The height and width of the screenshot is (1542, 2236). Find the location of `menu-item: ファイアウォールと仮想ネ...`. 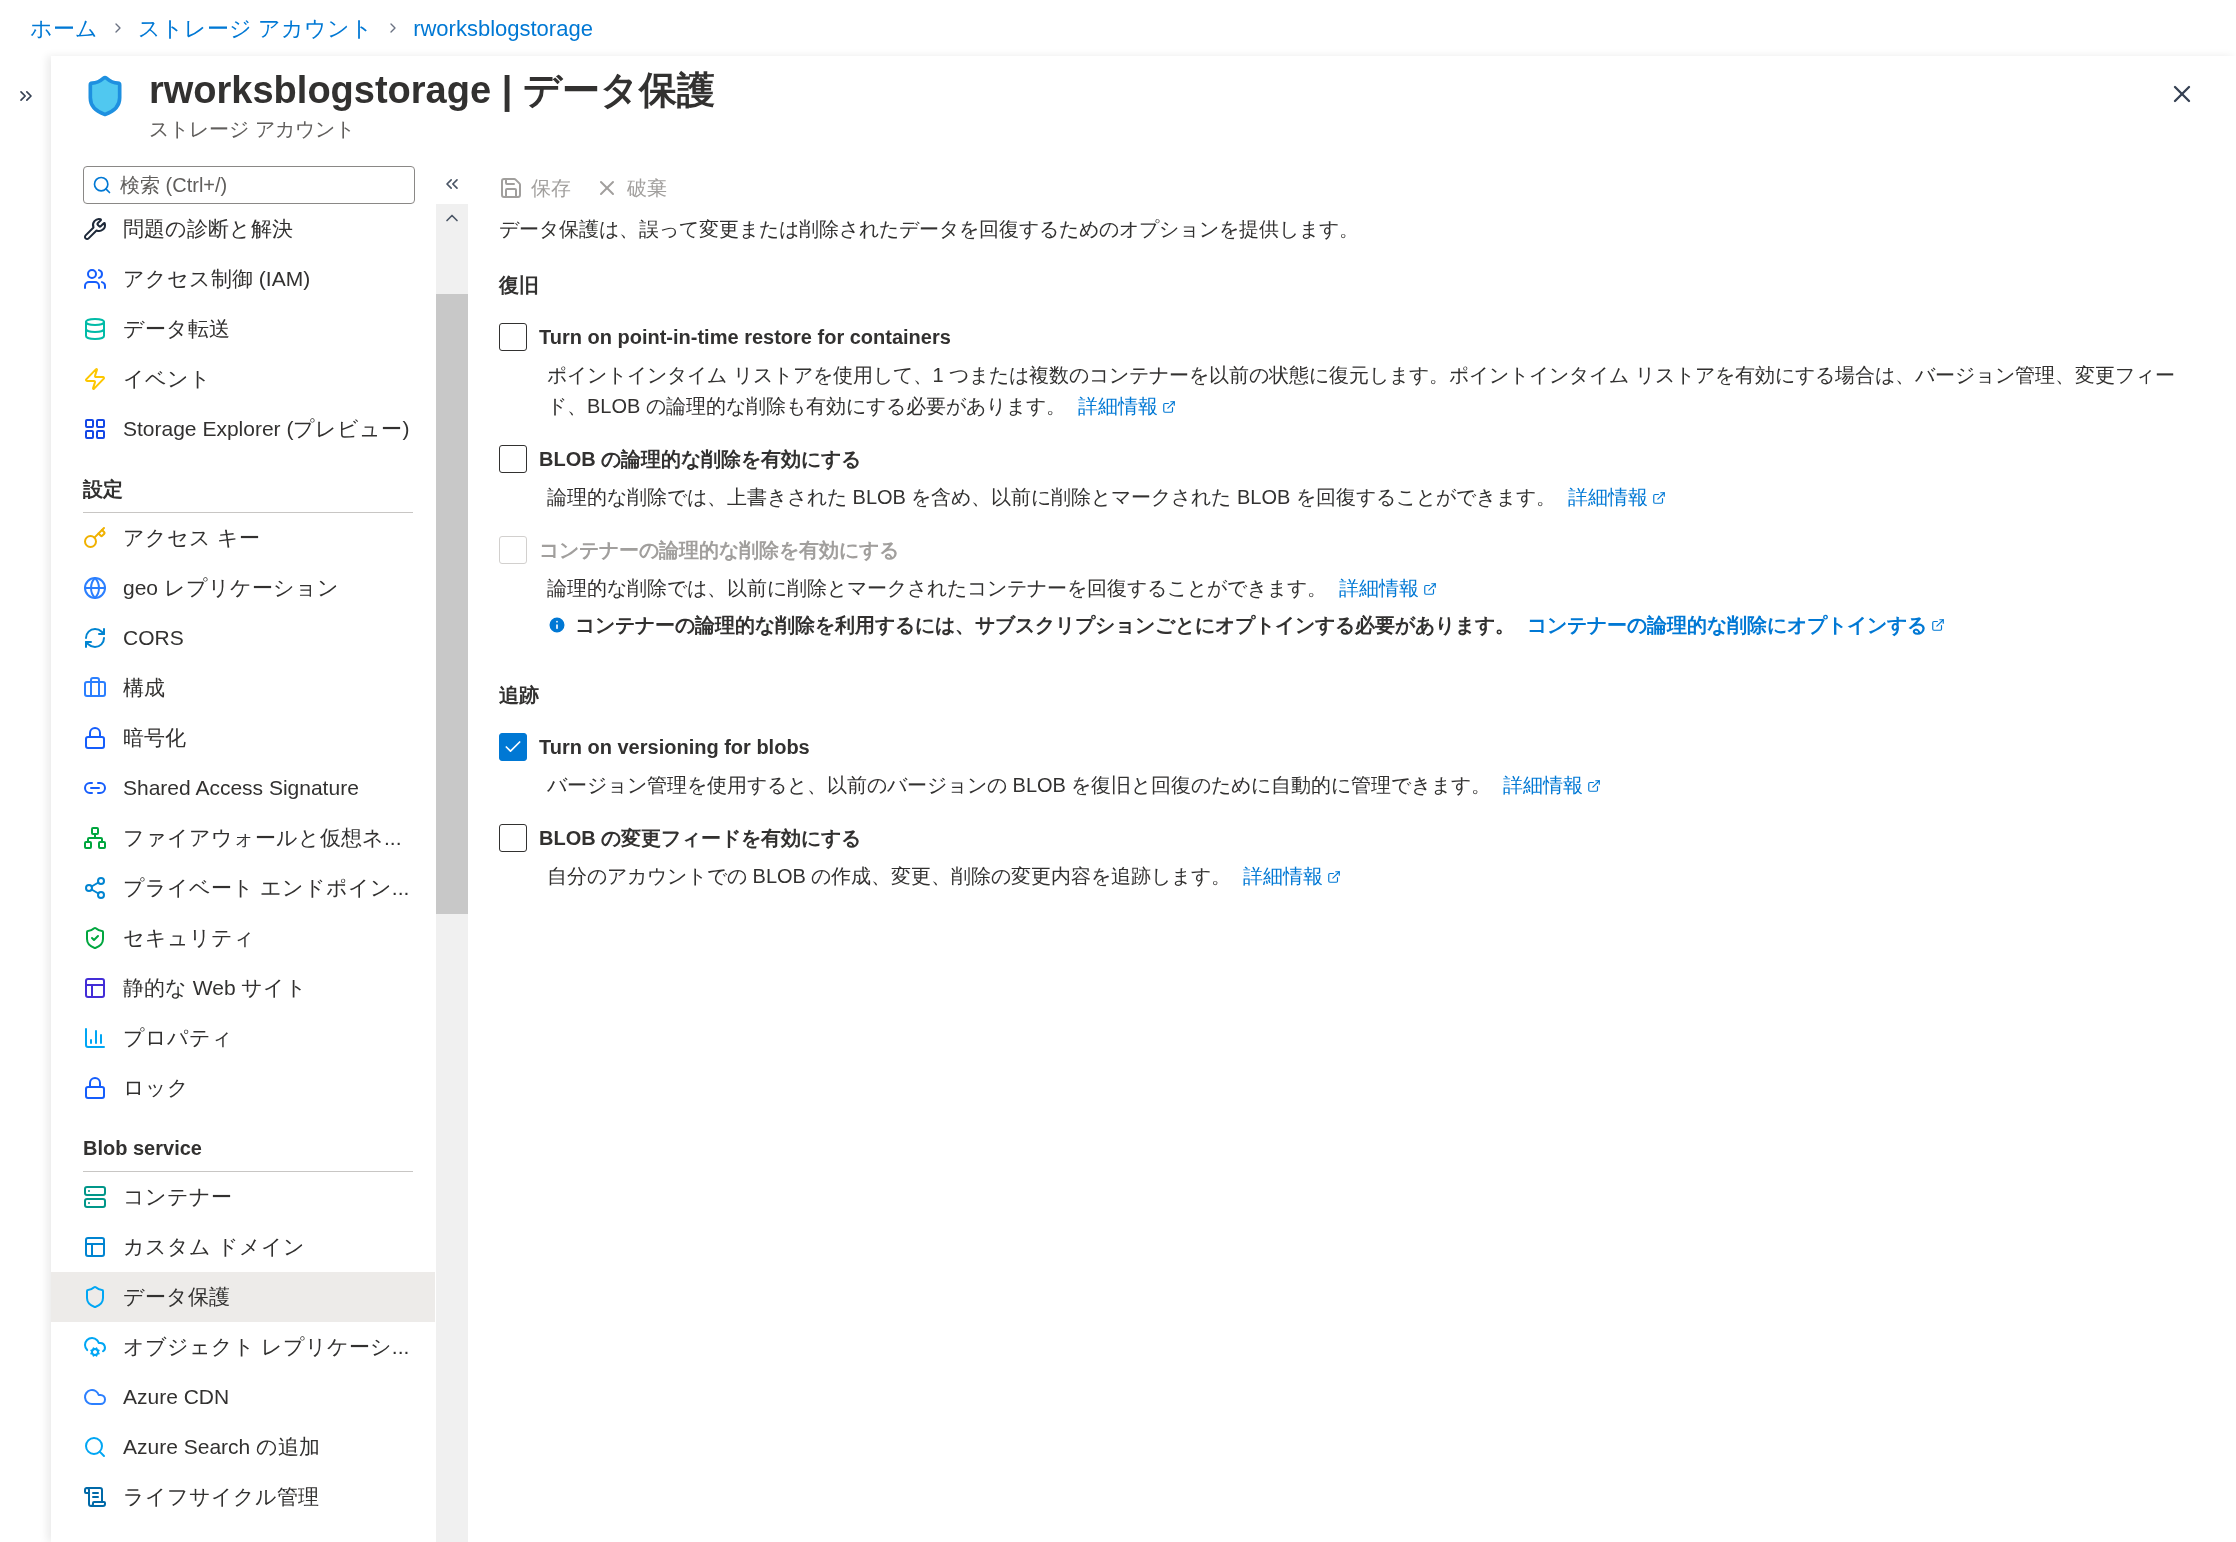

menu-item: ファイアウォールと仮想ネ... is located at coordinates (243, 838).